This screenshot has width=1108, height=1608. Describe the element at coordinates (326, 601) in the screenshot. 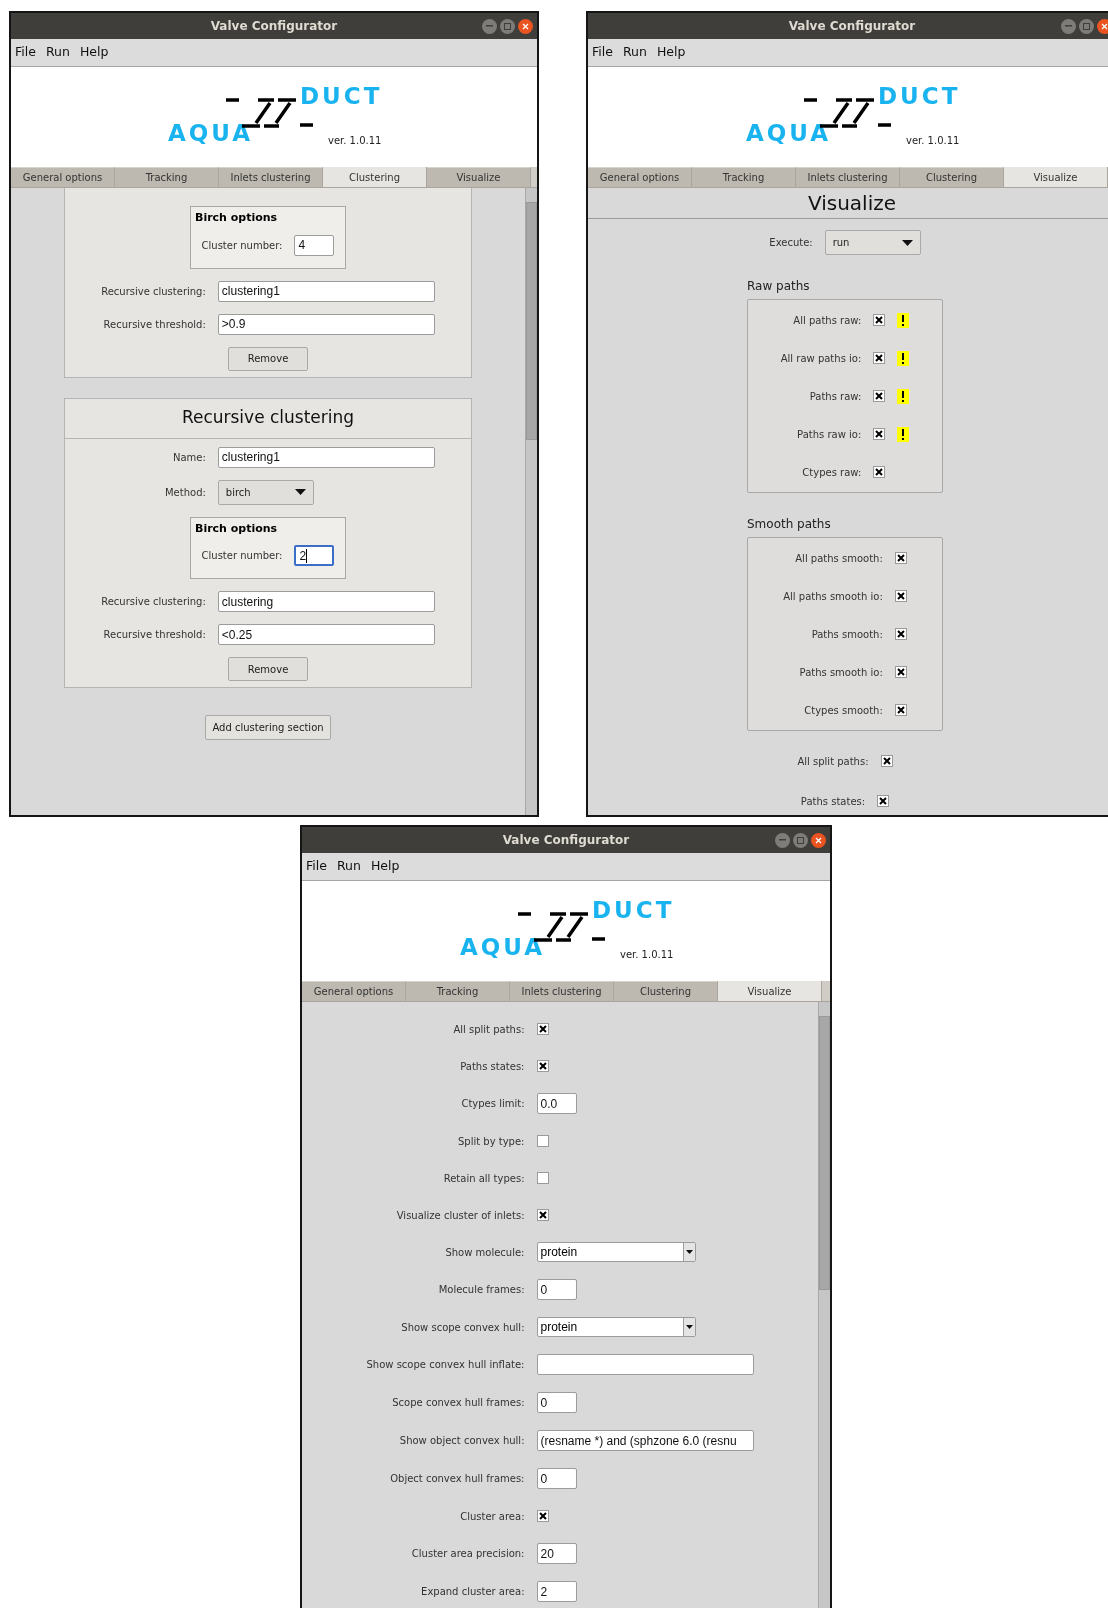

I see `text-field: clustering` at that location.